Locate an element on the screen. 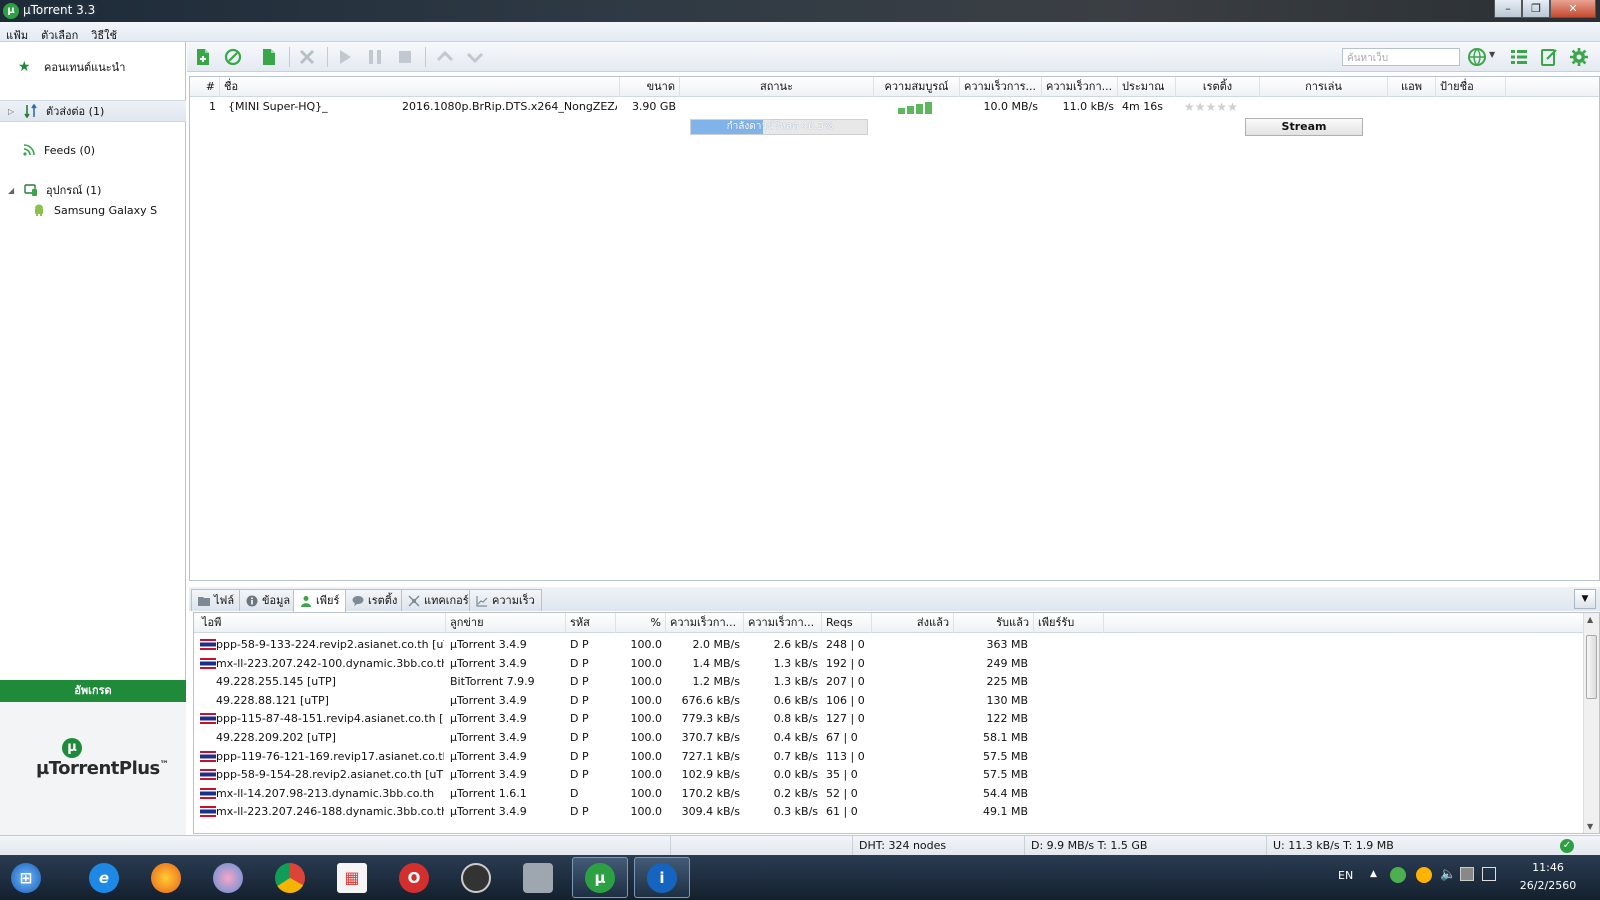 Image resolution: width=1600 pixels, height=900 pixels. menu-help: วิธีใช้ is located at coordinates (107, 32).